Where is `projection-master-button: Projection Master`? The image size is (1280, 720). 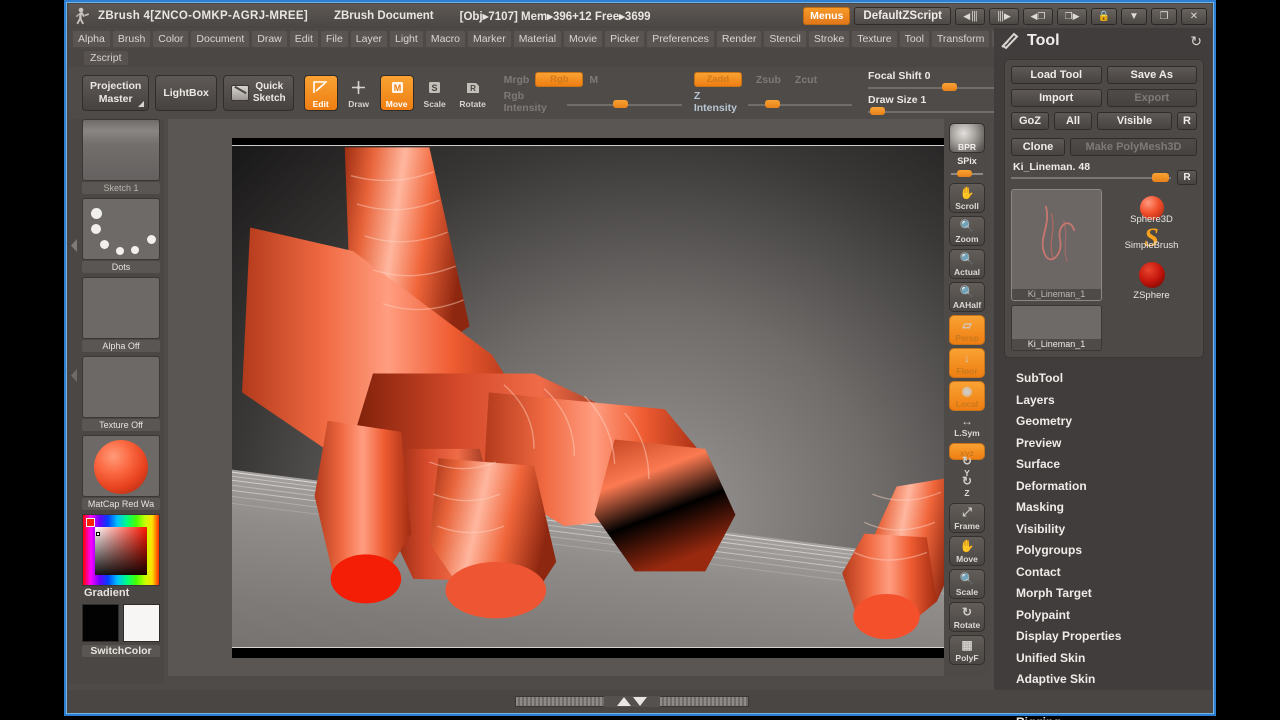 projection-master-button: Projection Master is located at coordinates (116, 93).